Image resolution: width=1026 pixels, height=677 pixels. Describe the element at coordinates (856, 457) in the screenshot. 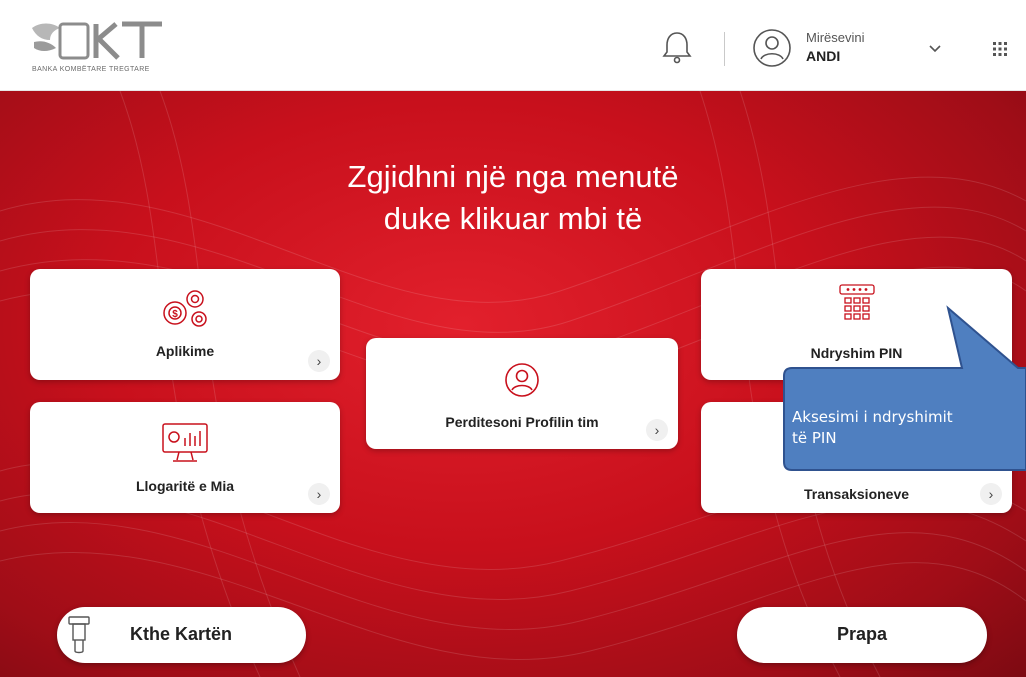

I see `transactions-card: Transaksioneve ›` at that location.